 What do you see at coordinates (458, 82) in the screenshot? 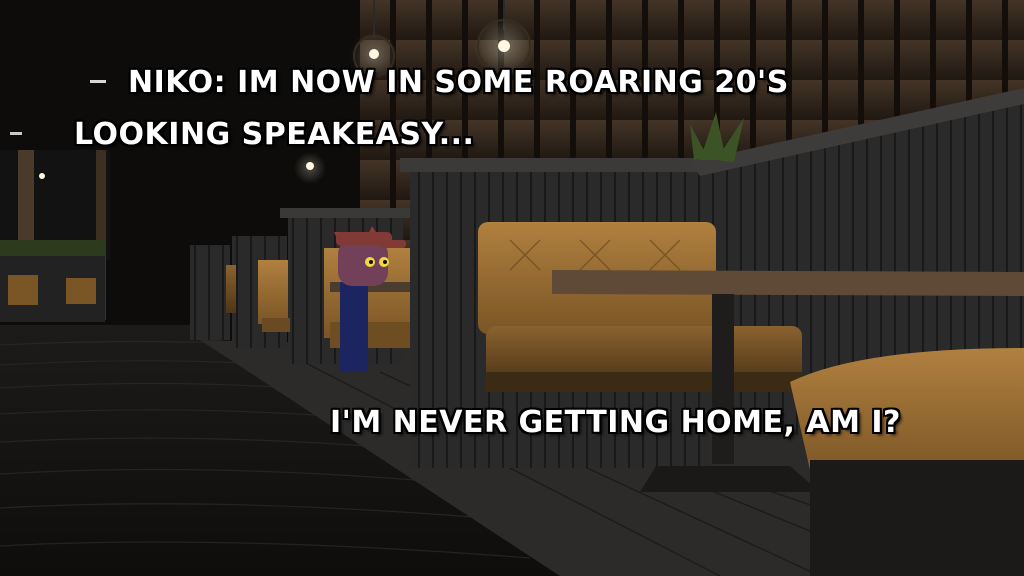
I see `dialogue-line-1: NIKO: IM NOW IN SOME ROARING 20'S` at bounding box center [458, 82].